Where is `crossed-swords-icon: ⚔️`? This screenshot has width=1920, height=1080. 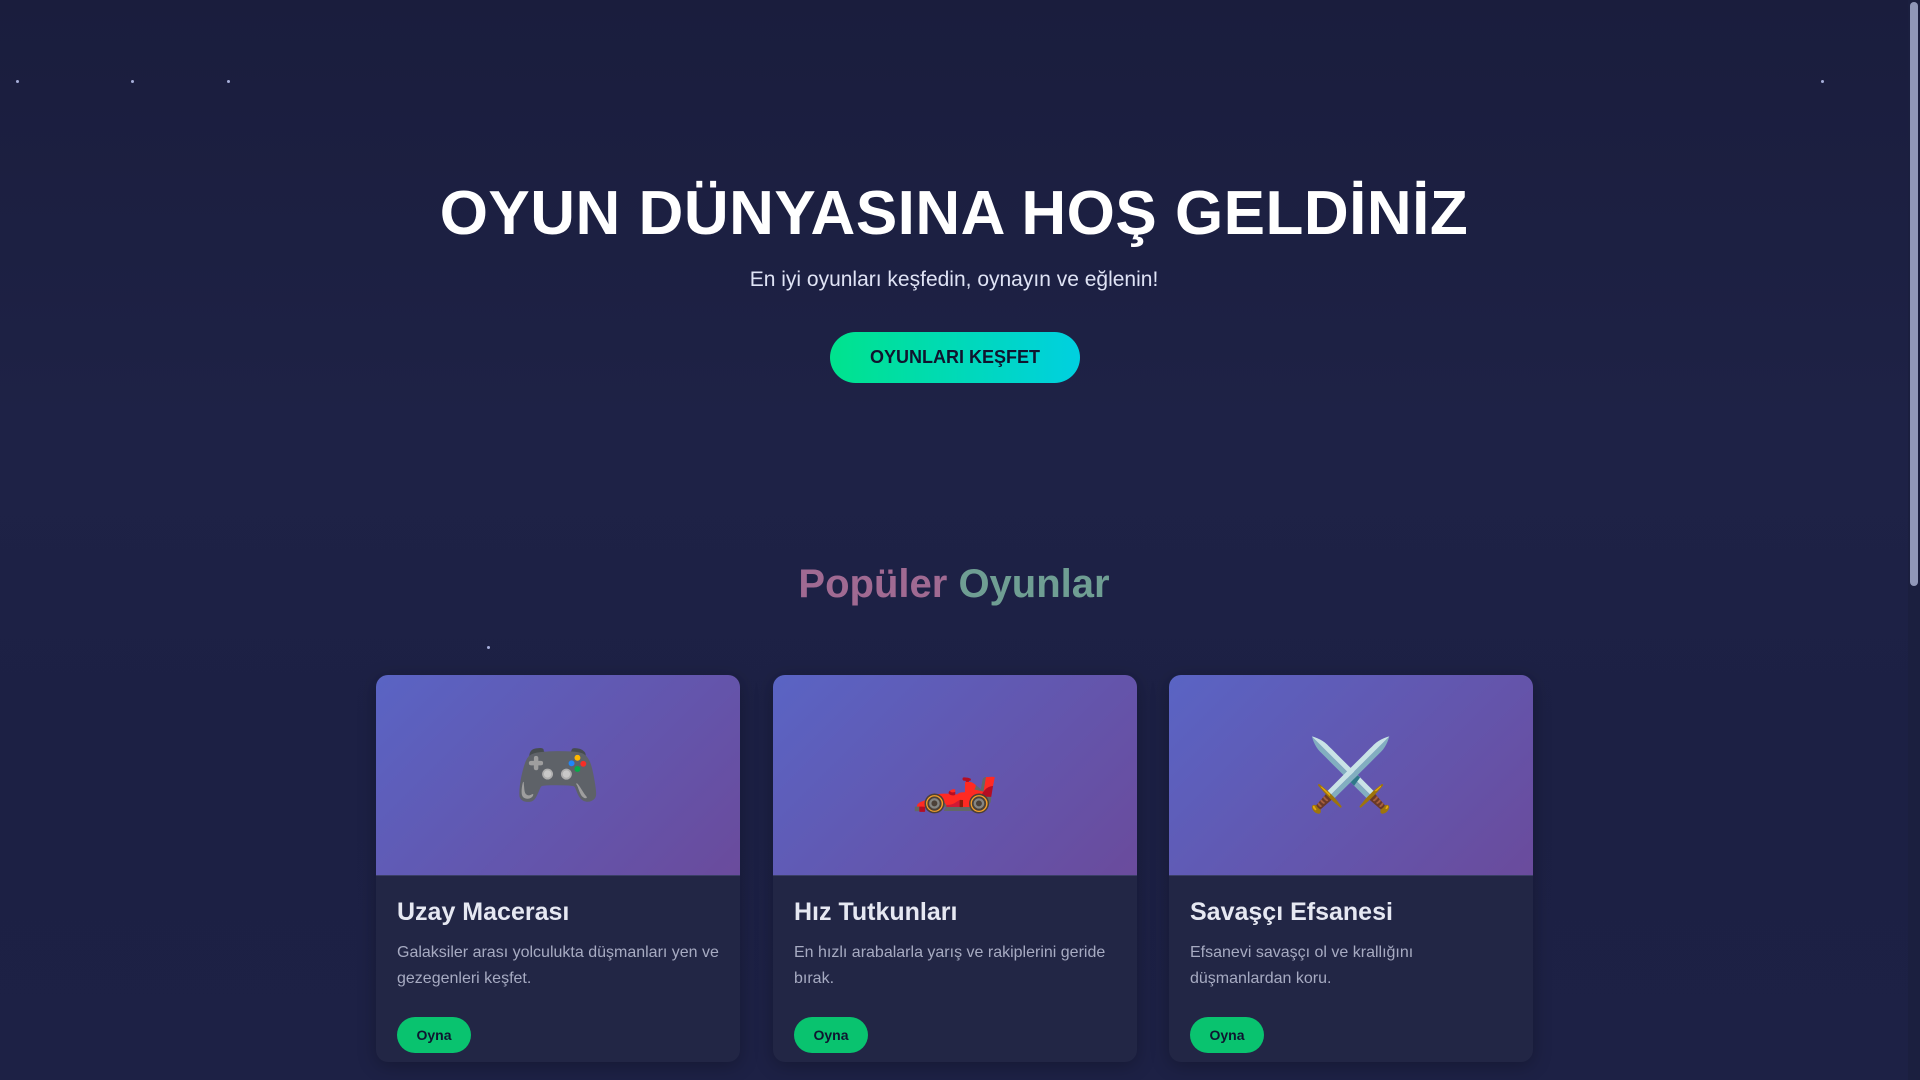 crossed-swords-icon: ⚔️ is located at coordinates (1351, 775).